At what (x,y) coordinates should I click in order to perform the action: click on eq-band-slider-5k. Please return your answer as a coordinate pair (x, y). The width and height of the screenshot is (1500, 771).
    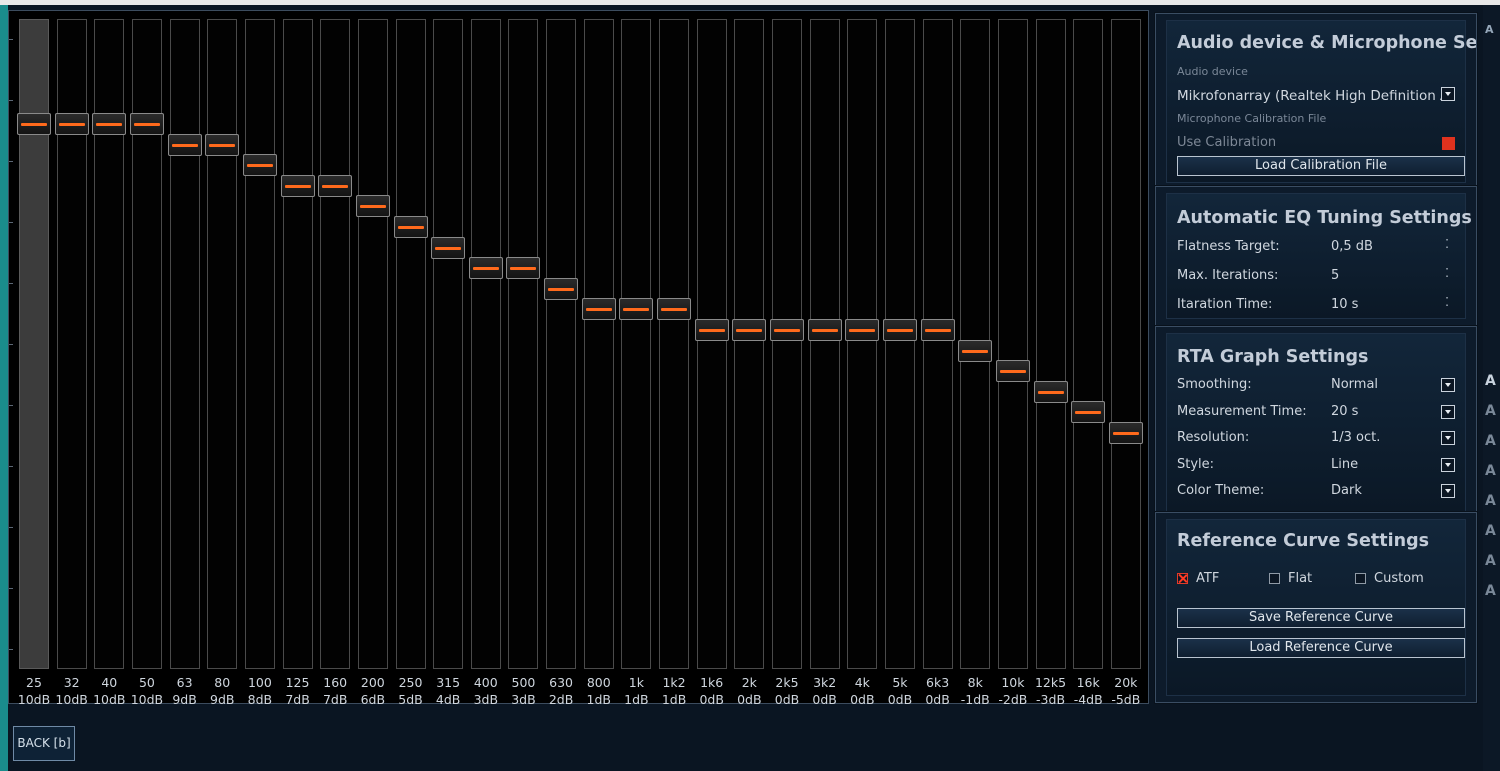
    Looking at the image, I should click on (899, 344).